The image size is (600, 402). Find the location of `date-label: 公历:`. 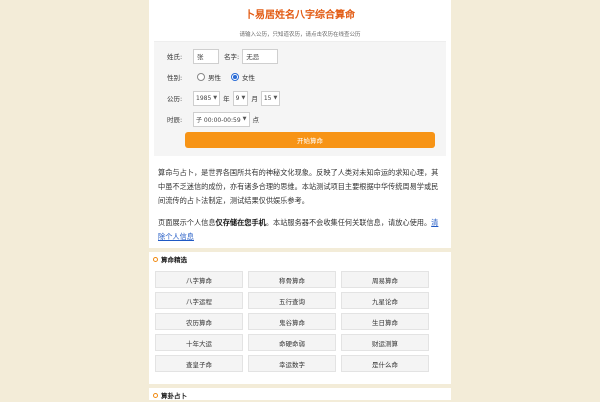

date-label: 公历: is located at coordinates (175, 99).